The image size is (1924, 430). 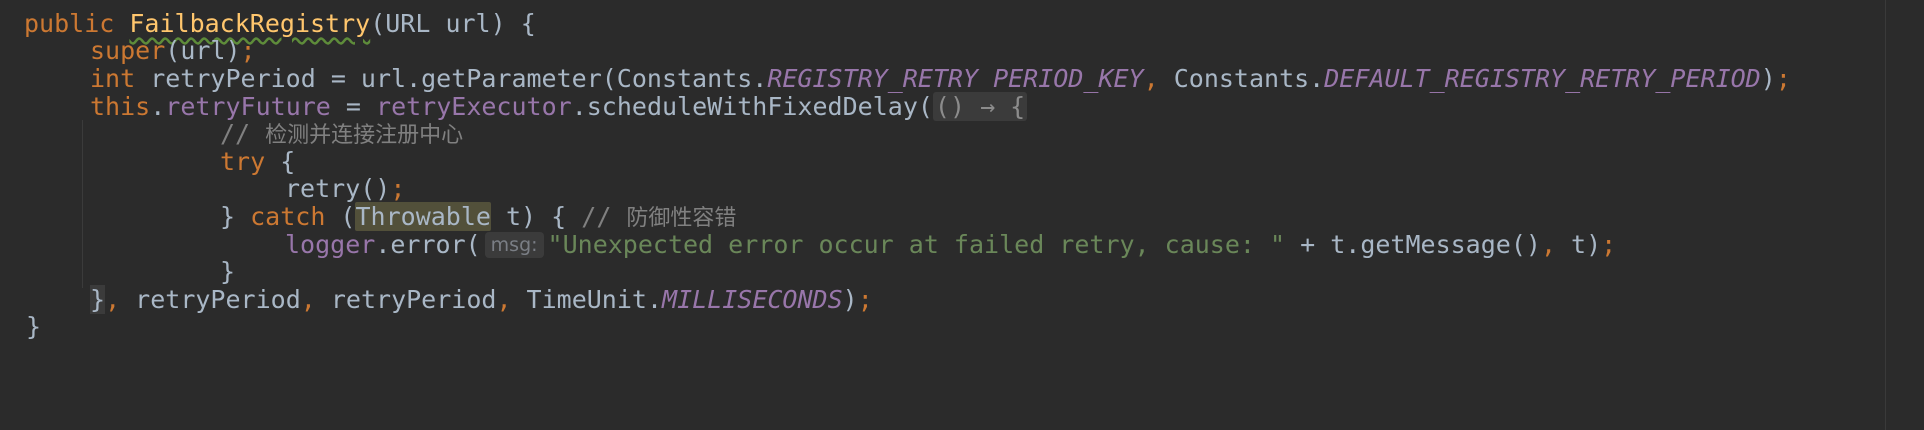 What do you see at coordinates (113, 78) in the screenshot?
I see `keyword-int: int` at bounding box center [113, 78].